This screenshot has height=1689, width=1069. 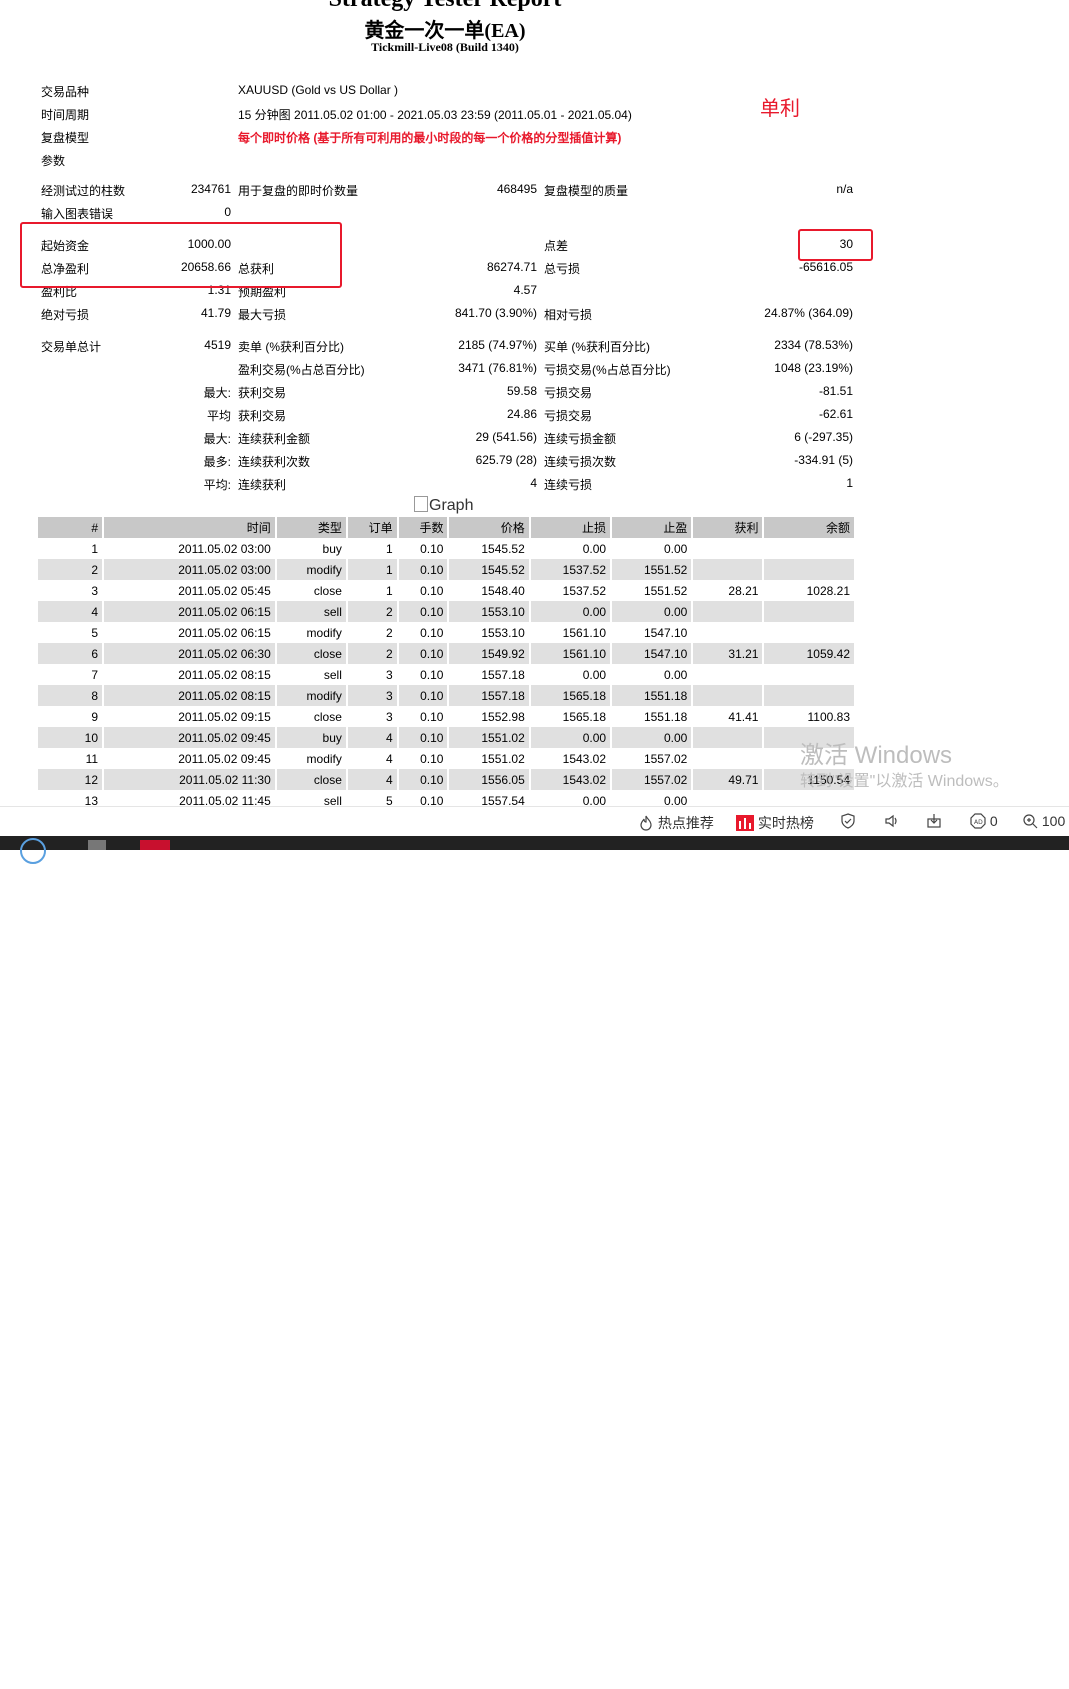 I want to click on avg1-a-value: 24.86, so click(x=521, y=414).